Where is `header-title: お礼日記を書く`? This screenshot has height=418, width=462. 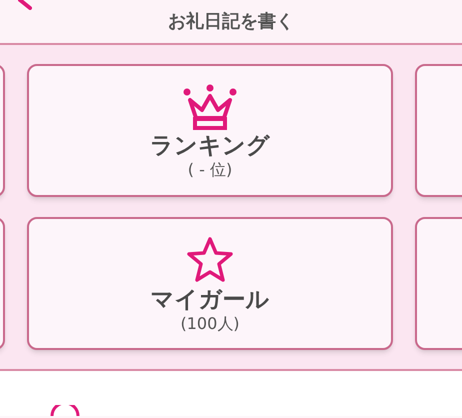 header-title: お礼日記を書く is located at coordinates (231, 22).